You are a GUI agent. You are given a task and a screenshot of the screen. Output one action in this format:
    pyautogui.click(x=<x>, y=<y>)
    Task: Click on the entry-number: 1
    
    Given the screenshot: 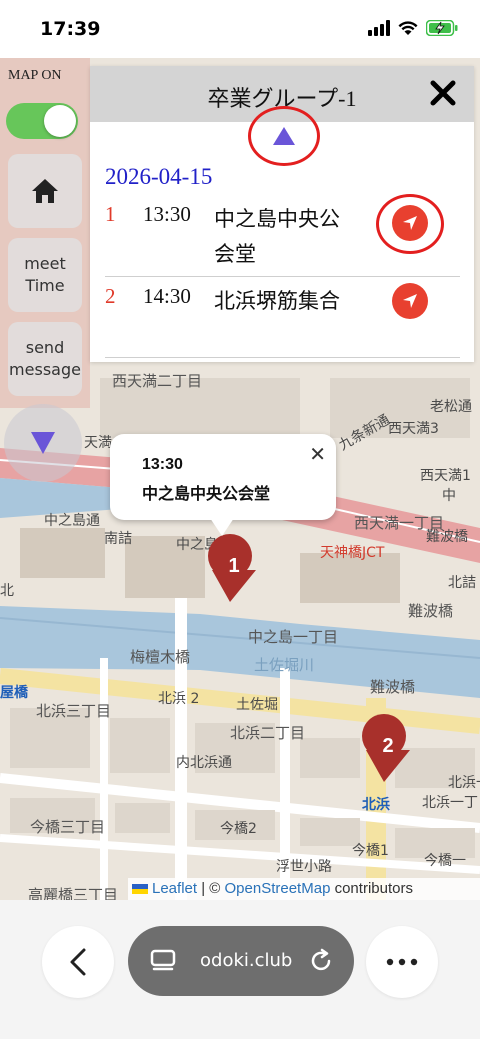 What is the action you would take?
    pyautogui.click(x=110, y=214)
    